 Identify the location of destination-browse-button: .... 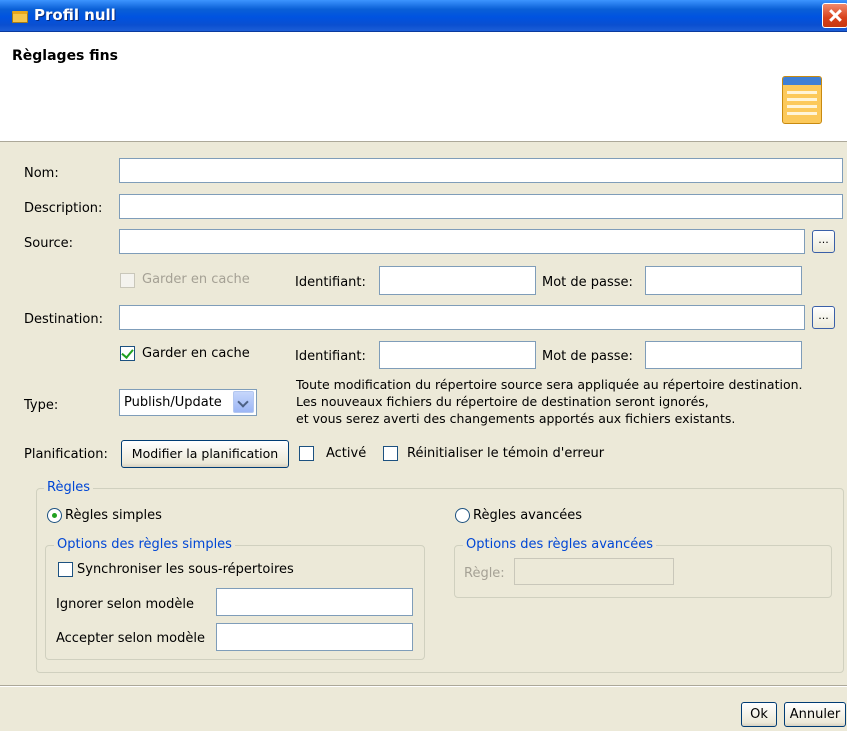
(823, 317).